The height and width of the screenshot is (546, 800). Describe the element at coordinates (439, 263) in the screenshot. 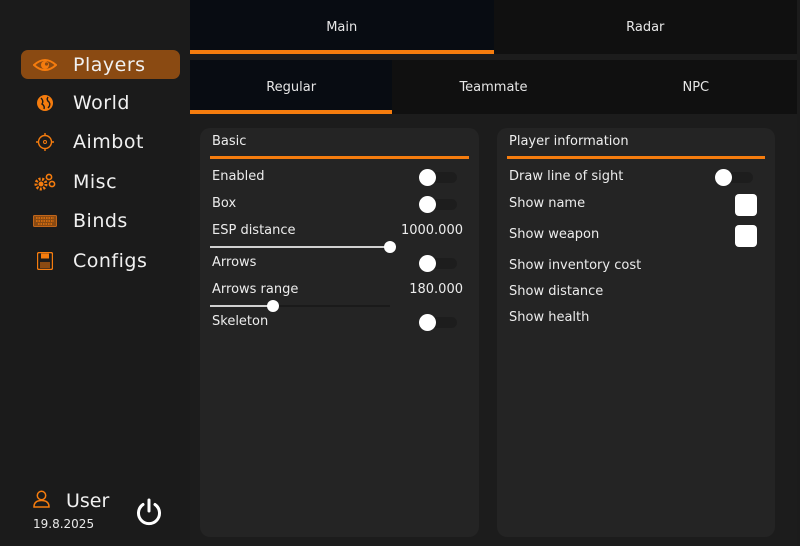

I see `arrows-toggle` at that location.